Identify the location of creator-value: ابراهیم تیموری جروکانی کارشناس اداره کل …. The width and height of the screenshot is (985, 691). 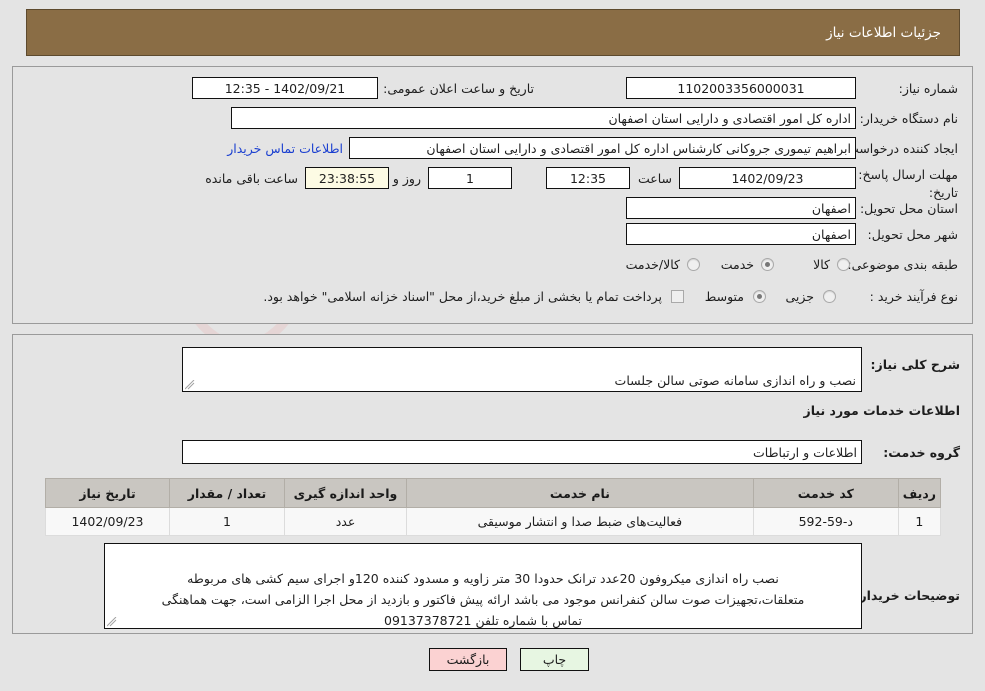
(602, 148).